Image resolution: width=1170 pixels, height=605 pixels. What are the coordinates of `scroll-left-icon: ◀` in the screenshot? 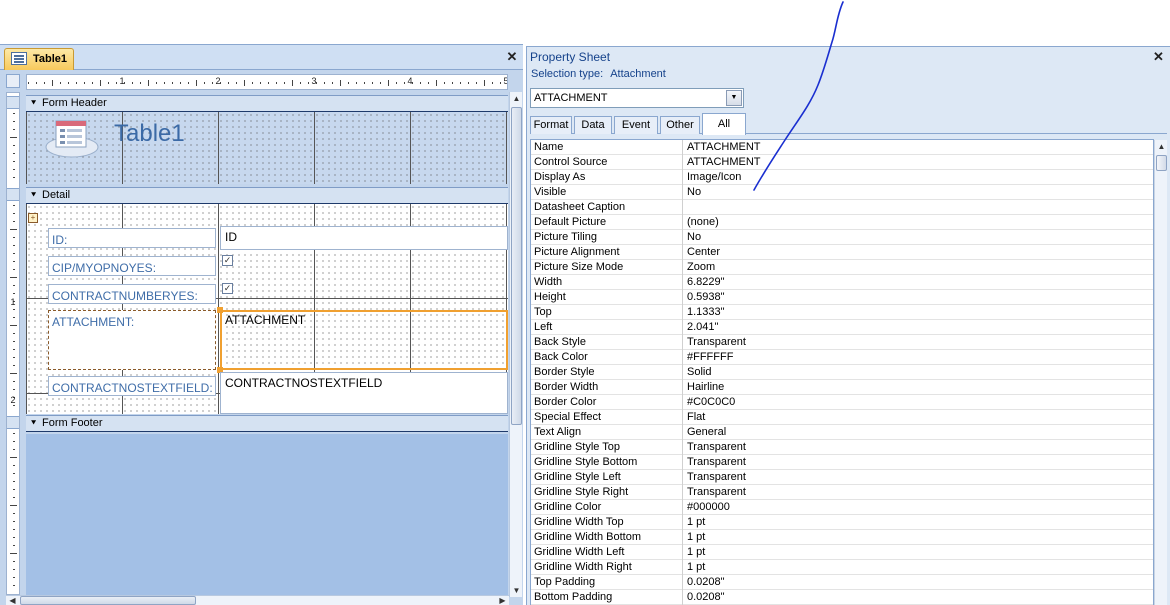 It's located at (12, 599).